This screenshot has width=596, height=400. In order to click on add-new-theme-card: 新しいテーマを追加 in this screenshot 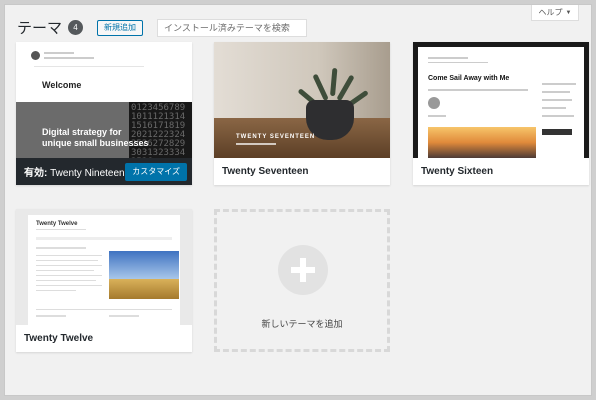, I will do `click(302, 280)`.